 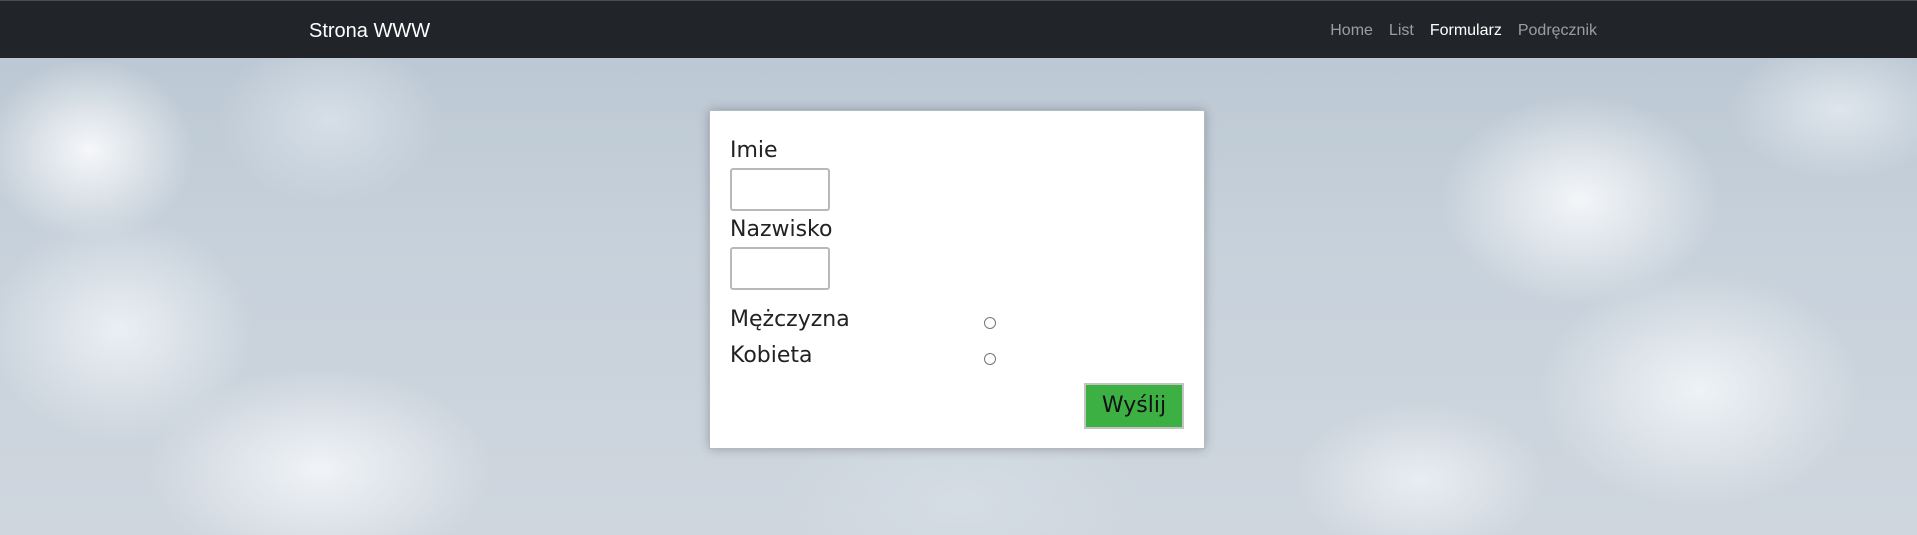 I want to click on last-name-input, so click(x=780, y=268).